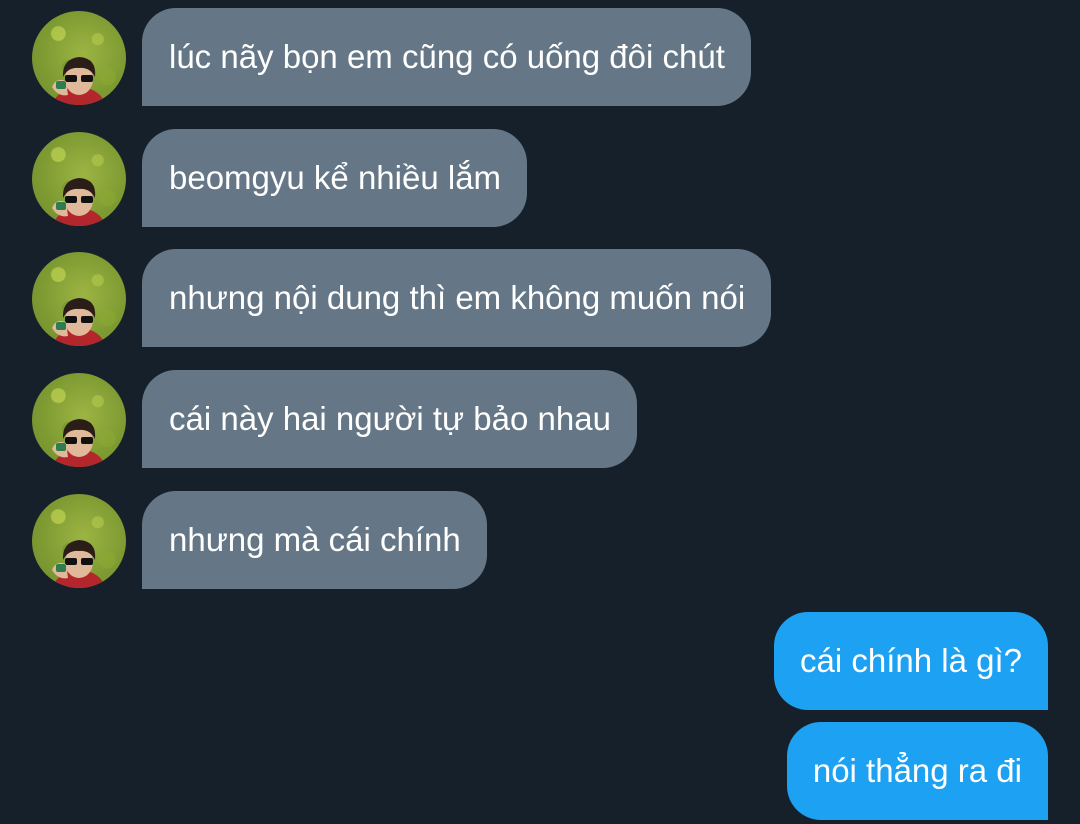 Image resolution: width=1080 pixels, height=824 pixels. I want to click on incoming-message-bubble: nhưng mà cái chính, so click(314, 540).